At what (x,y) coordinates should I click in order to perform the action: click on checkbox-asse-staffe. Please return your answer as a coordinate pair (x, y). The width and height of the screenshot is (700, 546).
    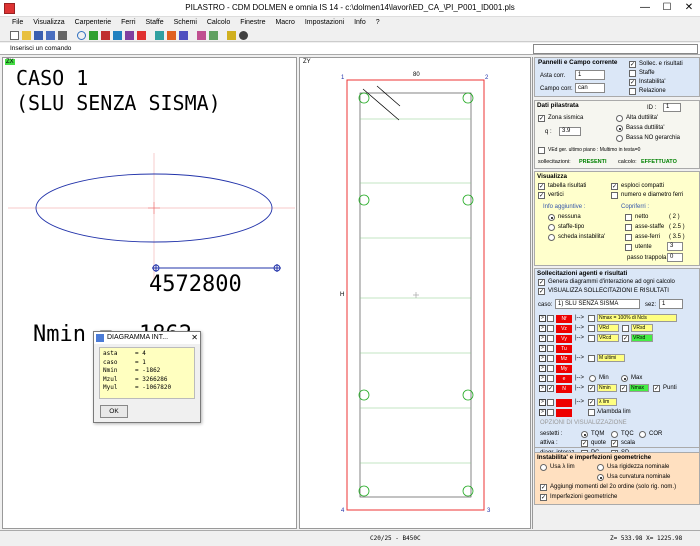
    Looking at the image, I should click on (628, 227).